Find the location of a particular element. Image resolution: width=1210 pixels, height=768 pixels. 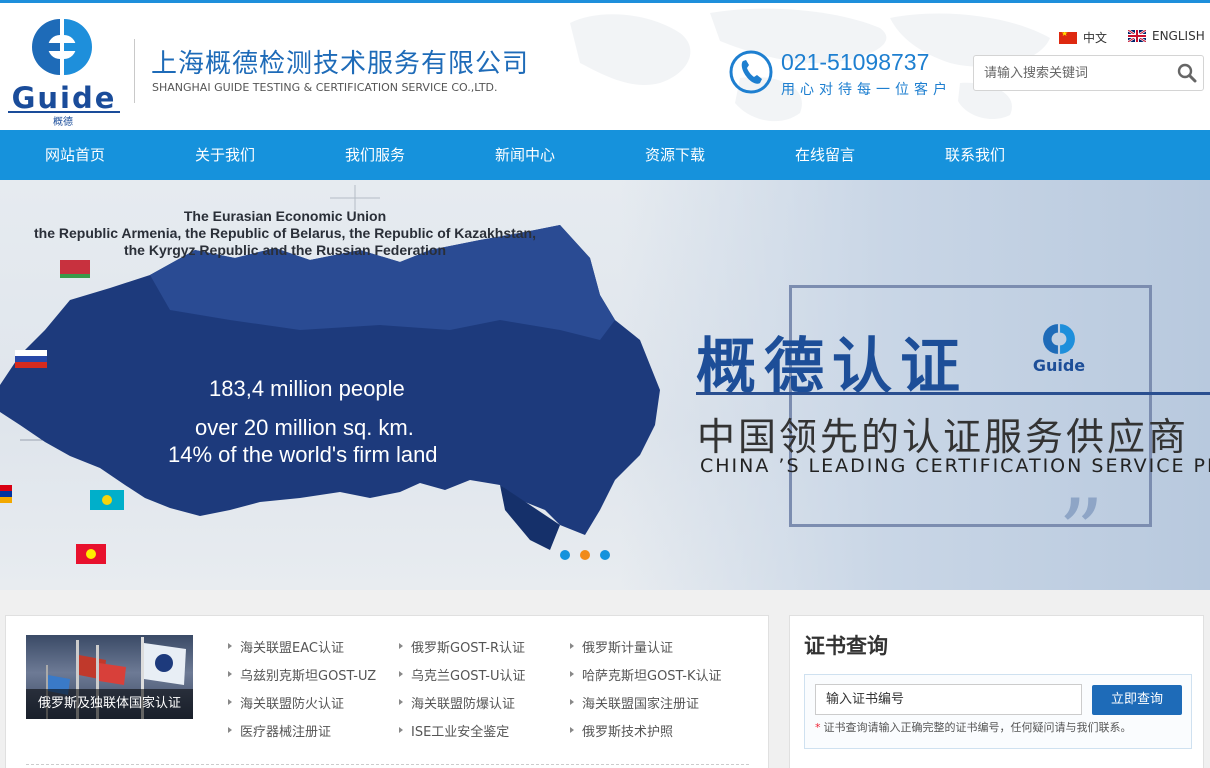

banner-logo-word: Guide is located at coordinates (1059, 365).